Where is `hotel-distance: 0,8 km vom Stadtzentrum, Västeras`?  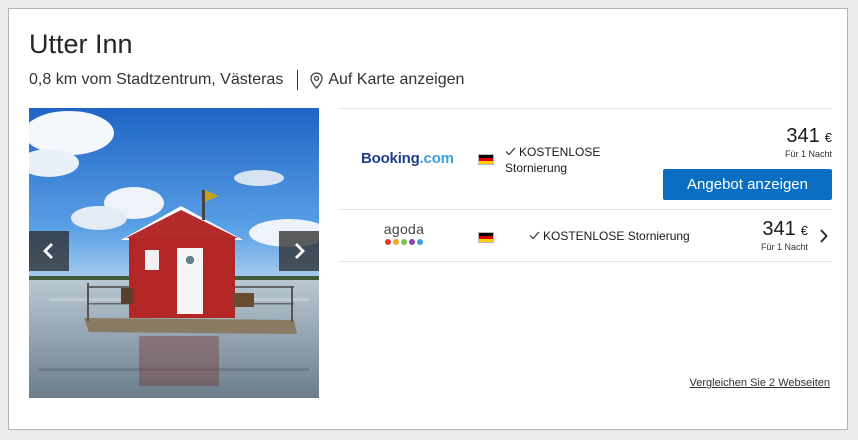 hotel-distance: 0,8 km vom Stadtzentrum, Västeras is located at coordinates (156, 79).